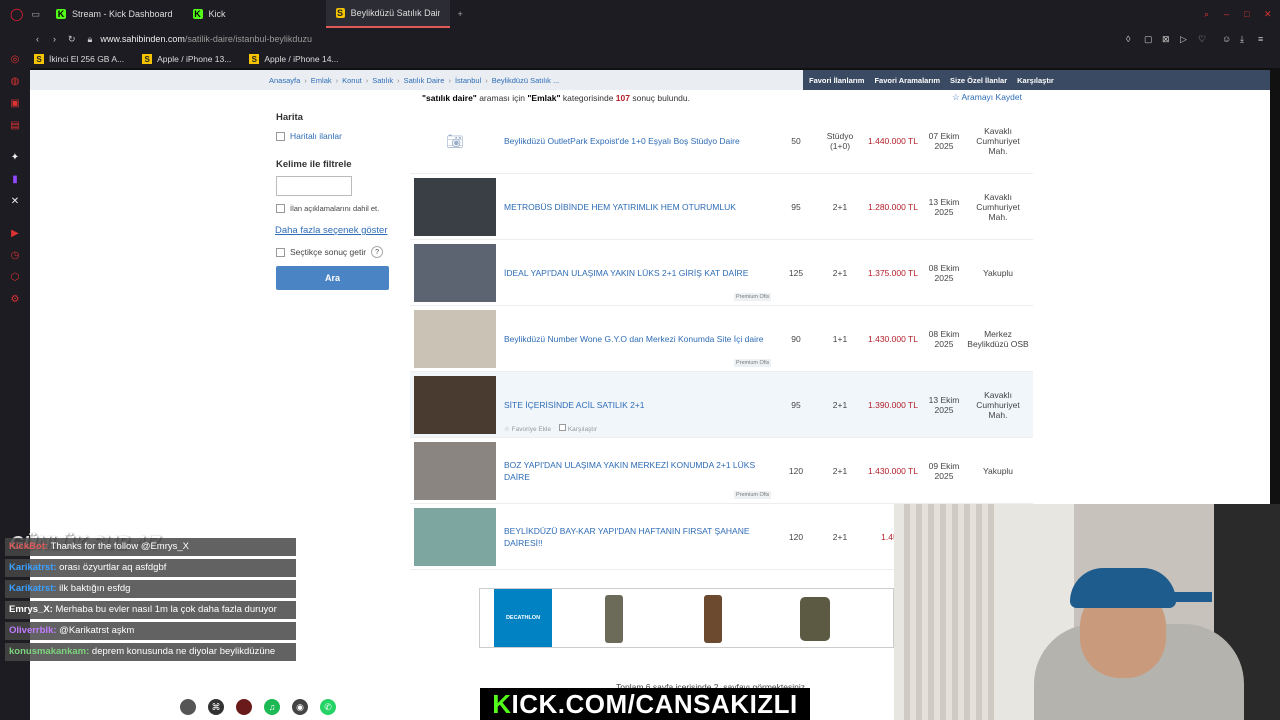 The width and height of the screenshot is (1280, 720). Describe the element at coordinates (1246, 14) in the screenshot. I see `maximize-icon: □` at that location.